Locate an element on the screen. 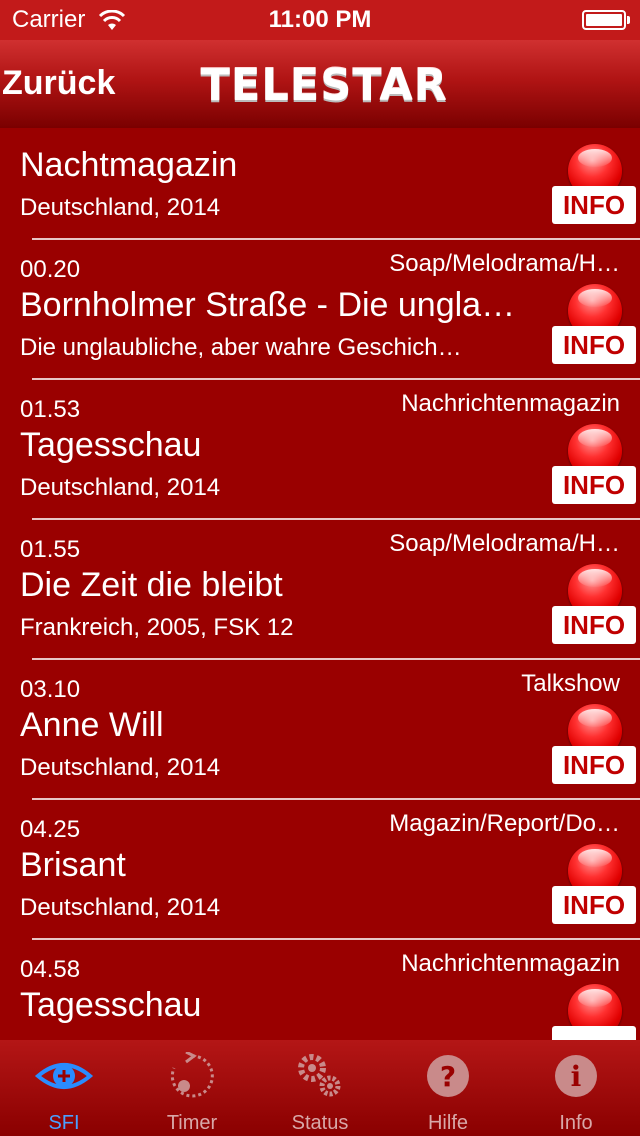 This screenshot has height=1136, width=640. gears-icon is located at coordinates (319, 1075).